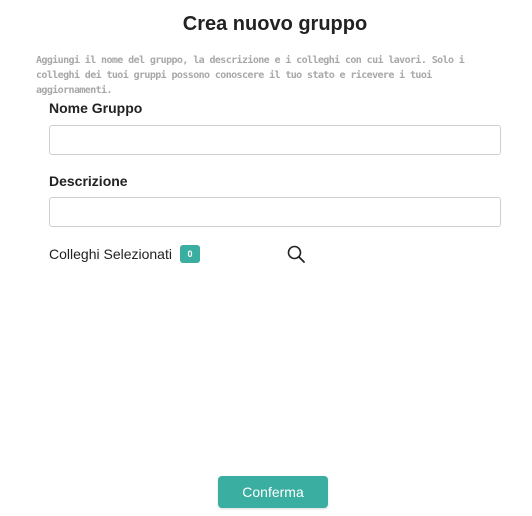 Image resolution: width=532 pixels, height=516 pixels. I want to click on search-icon, so click(296, 254).